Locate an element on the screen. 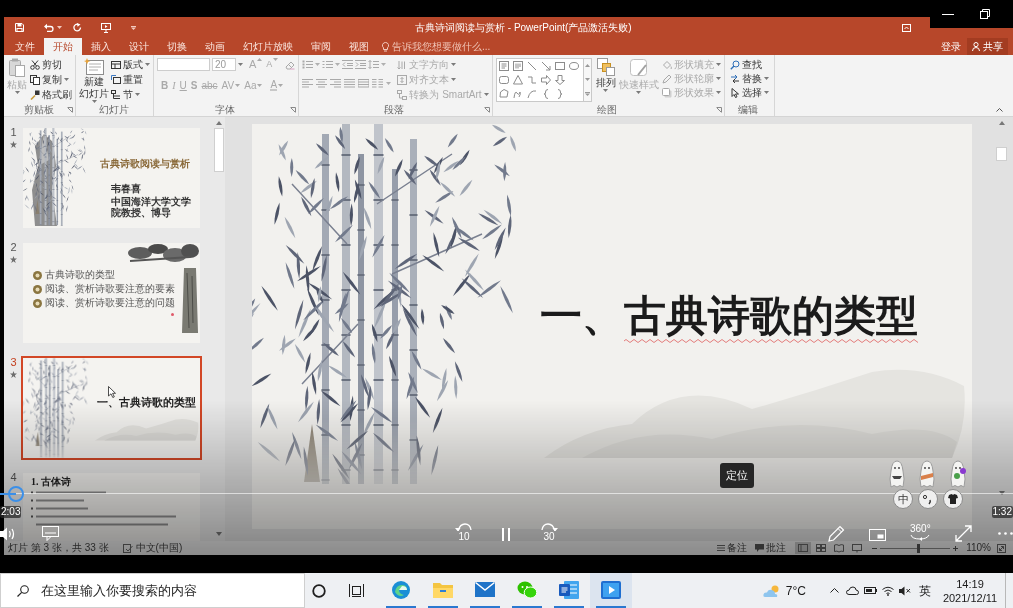  plus-icon is located at coordinates (956, 548).